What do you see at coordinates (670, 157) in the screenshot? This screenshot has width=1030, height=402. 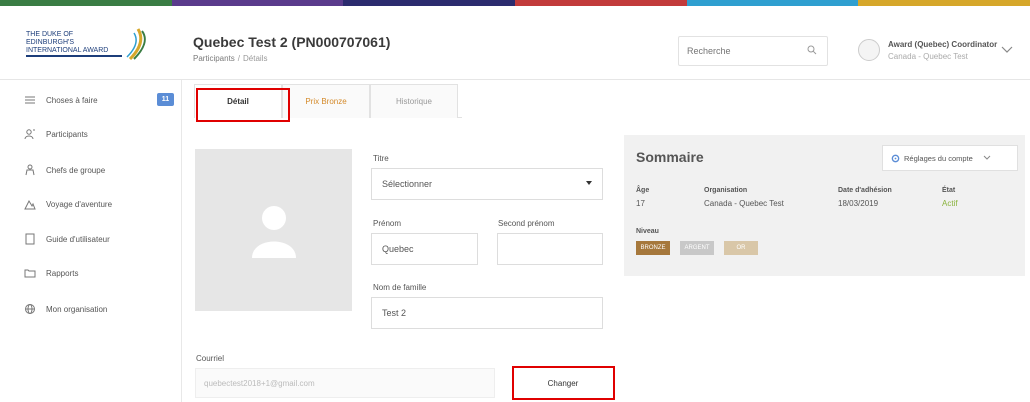 I see `summary-title: Sommaire` at bounding box center [670, 157].